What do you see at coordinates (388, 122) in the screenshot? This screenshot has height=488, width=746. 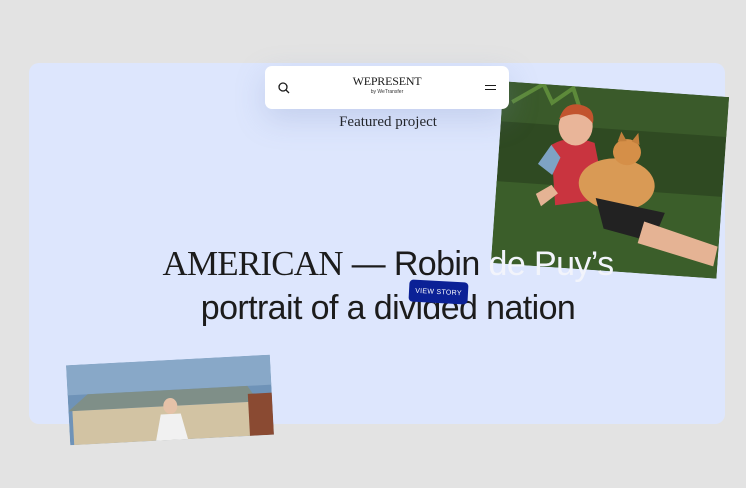 I see `featured-project-label: Featured project` at bounding box center [388, 122].